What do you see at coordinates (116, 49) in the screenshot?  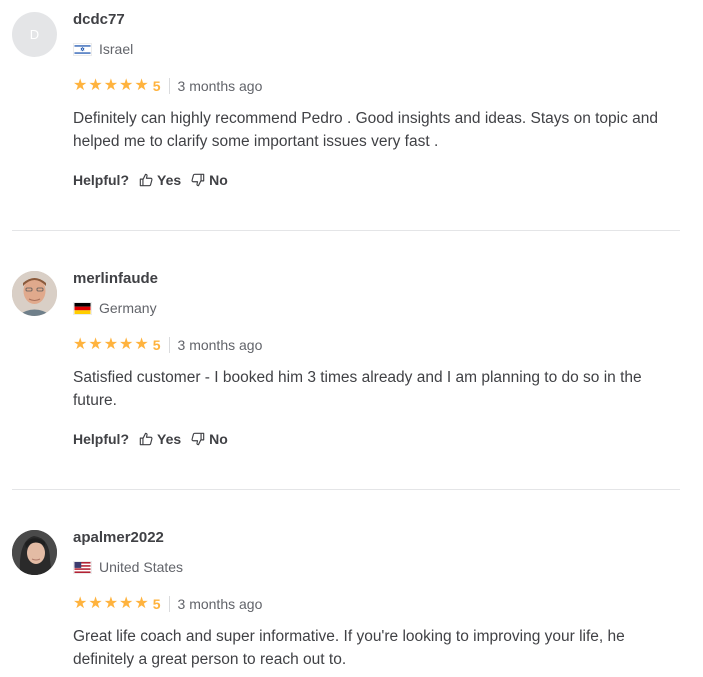 I see `country-name: Israel` at bounding box center [116, 49].